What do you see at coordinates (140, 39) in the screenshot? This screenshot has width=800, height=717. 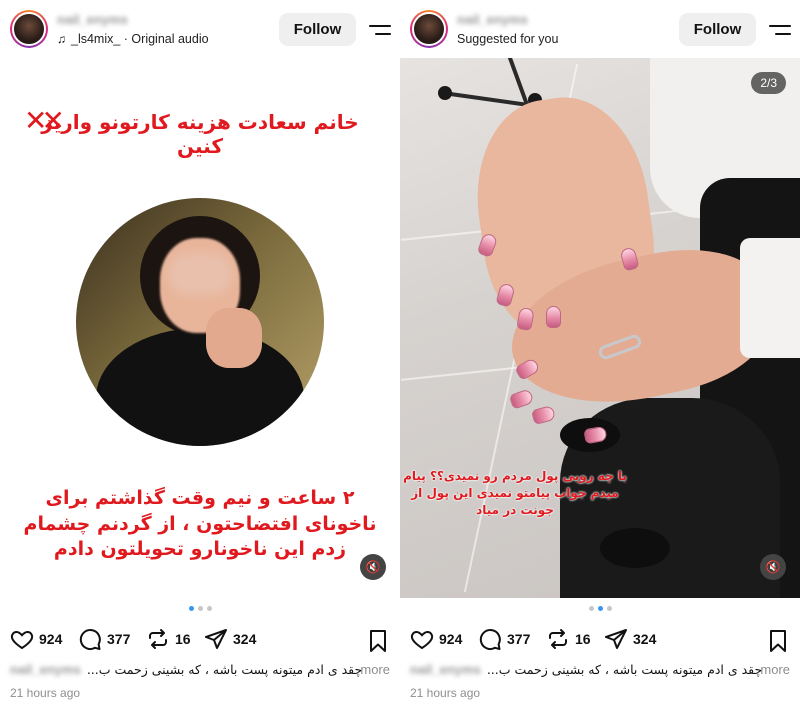 I see `audio-label: _ls4mix_ · Original audio` at bounding box center [140, 39].